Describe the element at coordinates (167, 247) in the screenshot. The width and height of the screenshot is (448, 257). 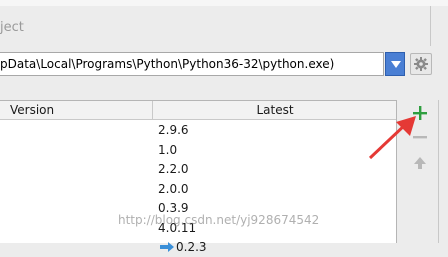
I see `upgrade-available-icon` at that location.